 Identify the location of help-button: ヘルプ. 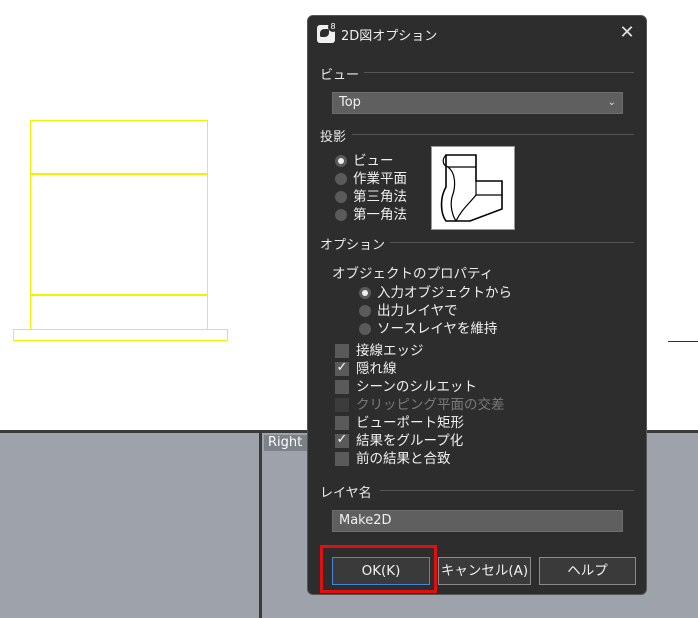
(587, 571).